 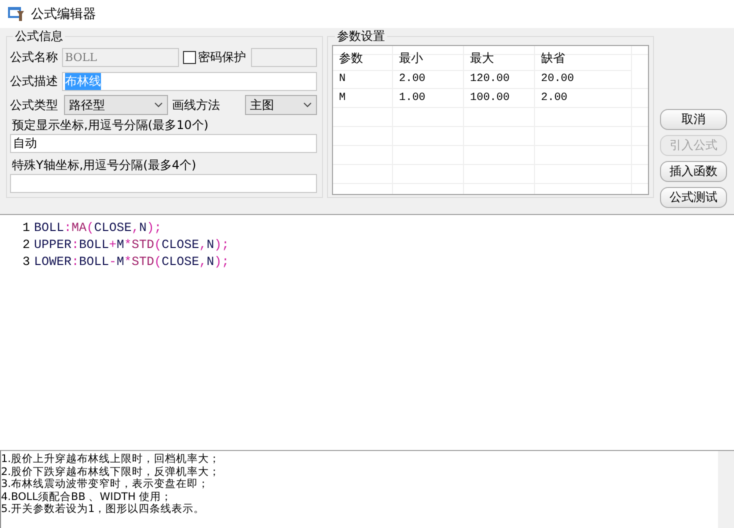 I want to click on code-line: UPPER:BOLL+M*STD(CLOSE,N);, so click(x=132, y=245).